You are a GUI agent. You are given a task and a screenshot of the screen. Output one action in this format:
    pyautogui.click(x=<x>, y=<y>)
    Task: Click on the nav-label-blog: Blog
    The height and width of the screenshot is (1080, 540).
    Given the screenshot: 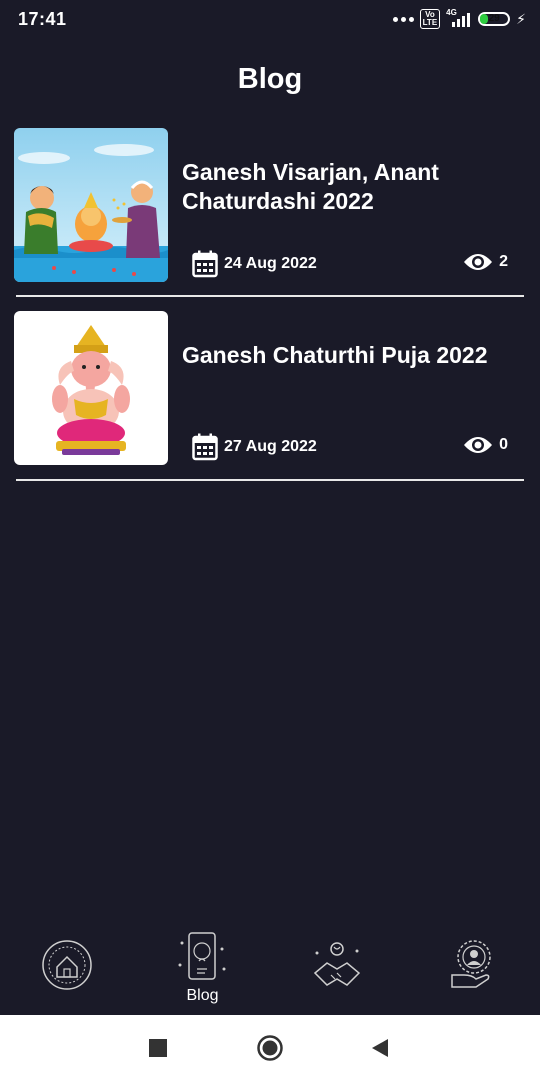 What is the action you would take?
    pyautogui.click(x=202, y=995)
    